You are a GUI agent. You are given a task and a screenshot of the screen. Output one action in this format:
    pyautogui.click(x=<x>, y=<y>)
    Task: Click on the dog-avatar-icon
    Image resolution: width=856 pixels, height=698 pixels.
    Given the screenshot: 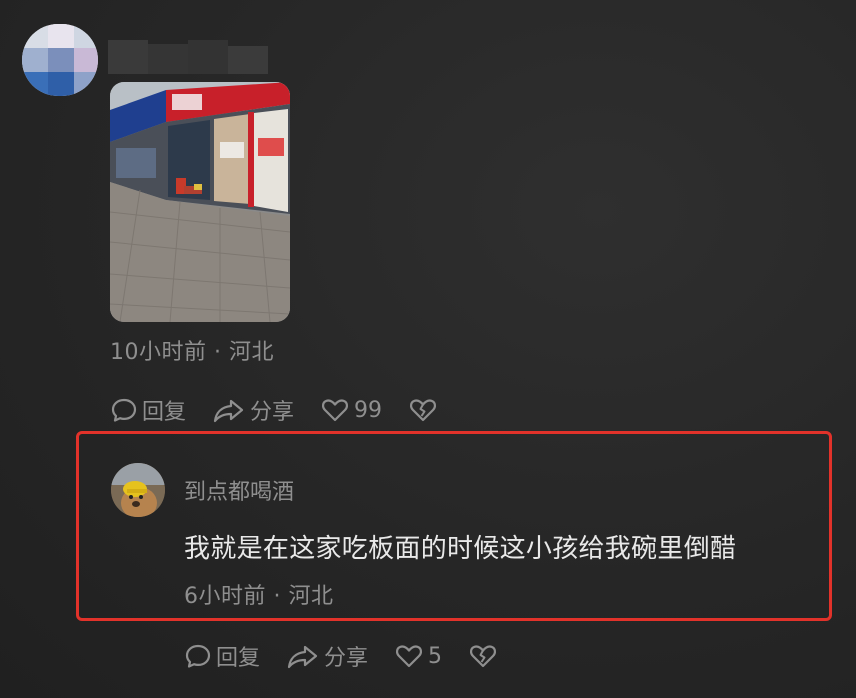 What is the action you would take?
    pyautogui.click(x=138, y=490)
    